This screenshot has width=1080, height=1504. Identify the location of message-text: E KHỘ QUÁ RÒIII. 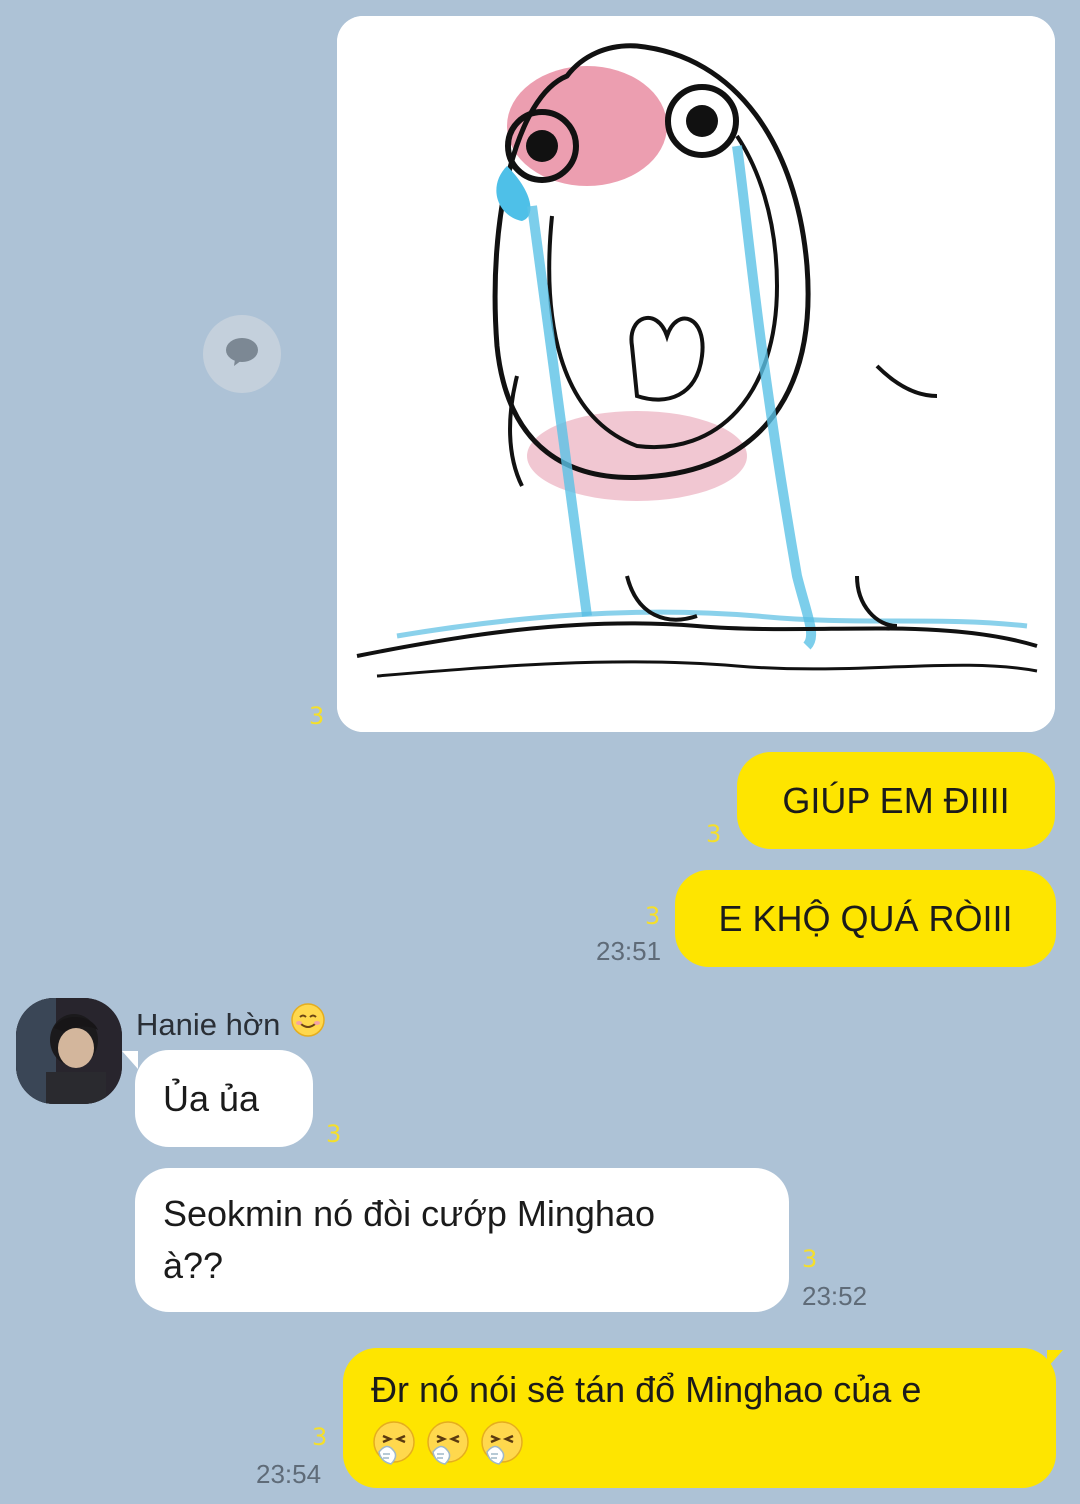
(865, 918).